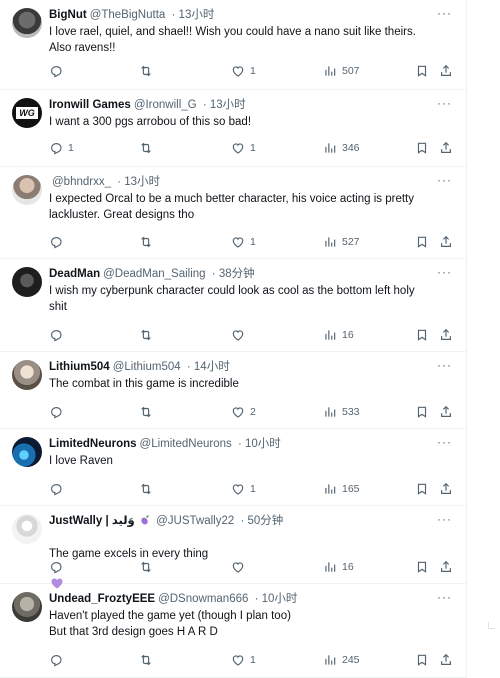 This screenshot has width=500, height=678. What do you see at coordinates (92, 521) in the screenshot?
I see `author-name: JustWally | وَليد` at bounding box center [92, 521].